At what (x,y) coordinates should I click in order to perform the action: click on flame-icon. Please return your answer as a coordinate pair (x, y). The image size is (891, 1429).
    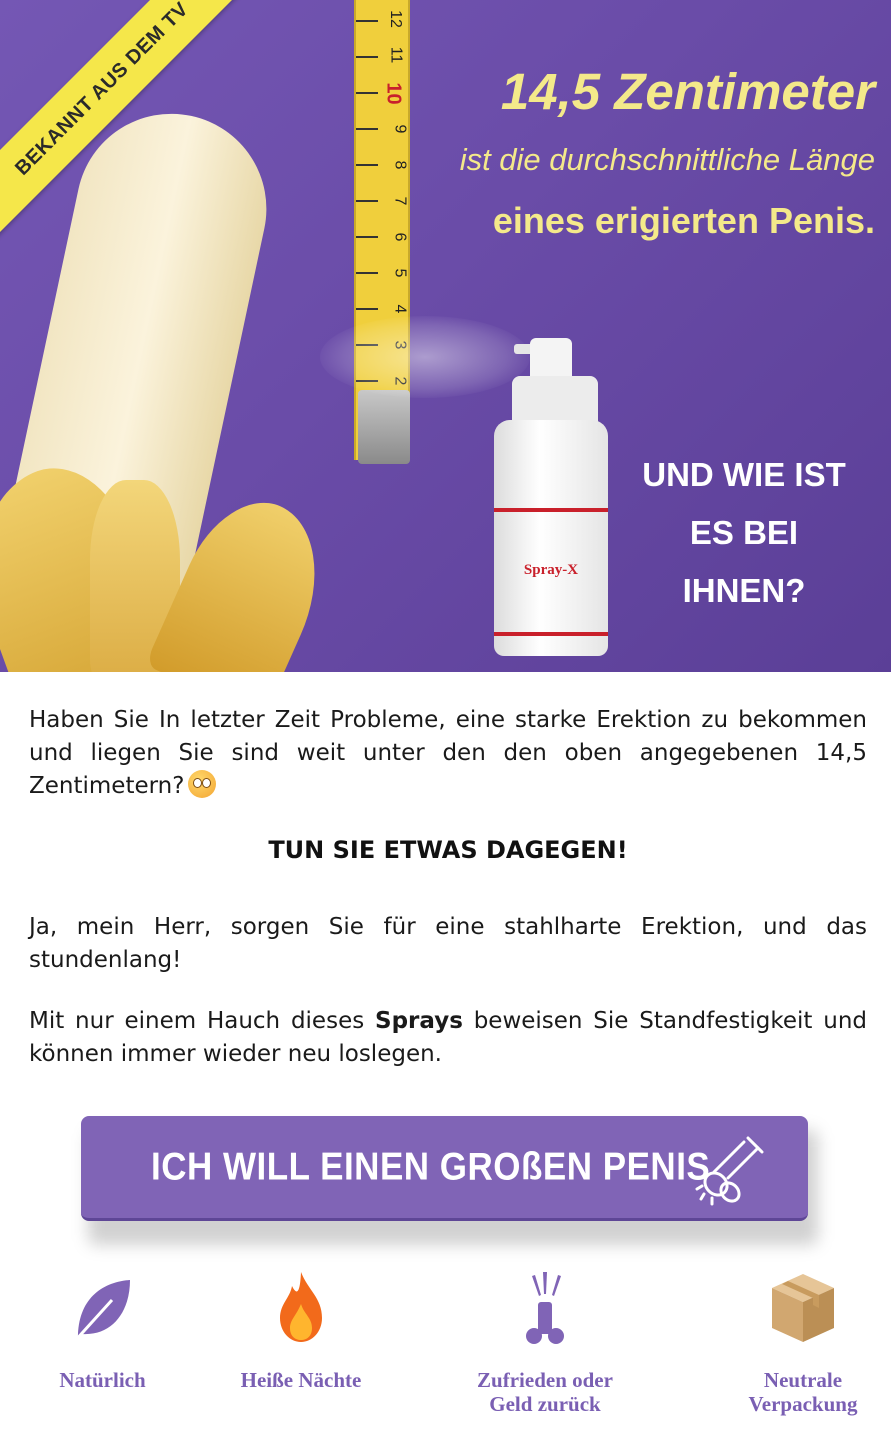
    Looking at the image, I should click on (301, 1307).